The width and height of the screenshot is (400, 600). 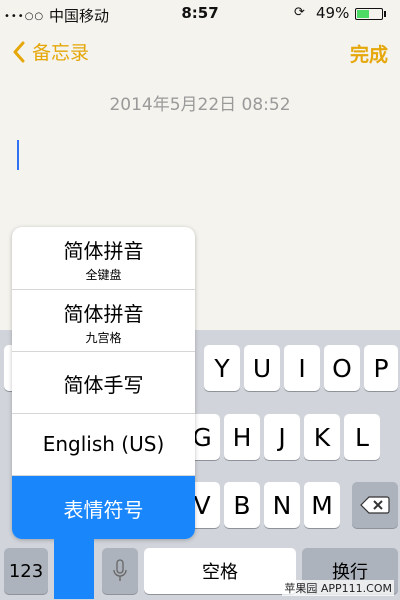 I want to click on battery-percent: 49%, so click(x=333, y=13).